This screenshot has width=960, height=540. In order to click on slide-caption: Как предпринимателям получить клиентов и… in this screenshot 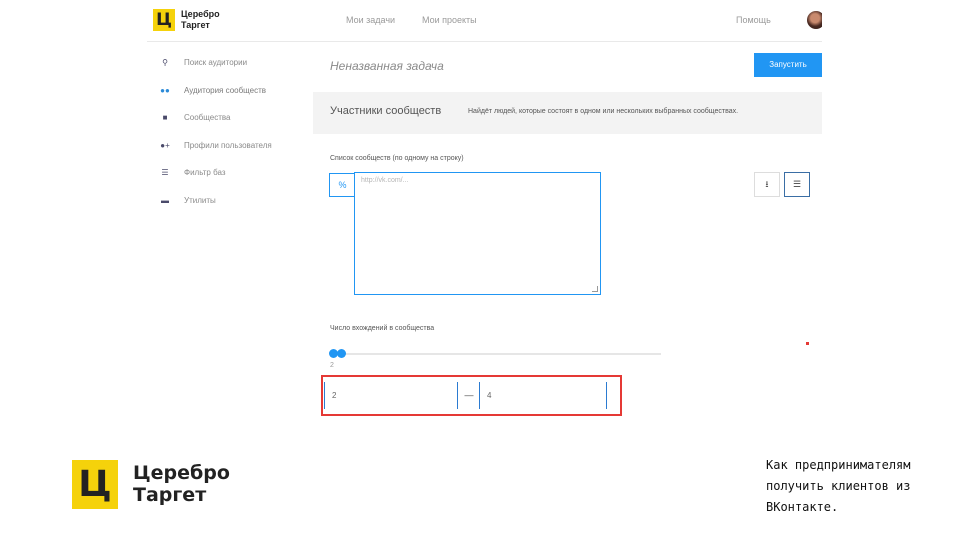, I will do `click(861, 486)`.